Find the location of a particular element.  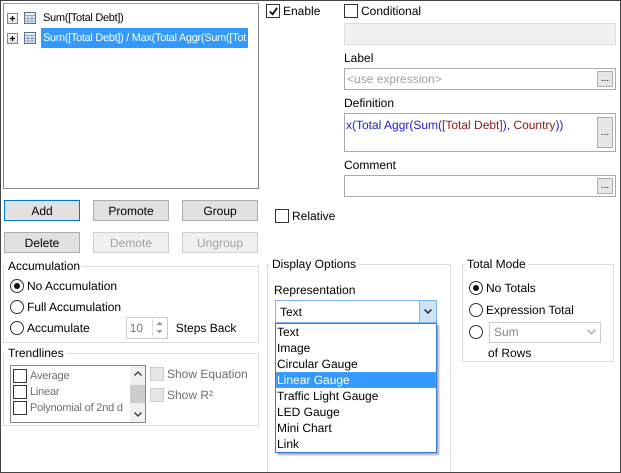

chevron-up-icon is located at coordinates (138, 373).